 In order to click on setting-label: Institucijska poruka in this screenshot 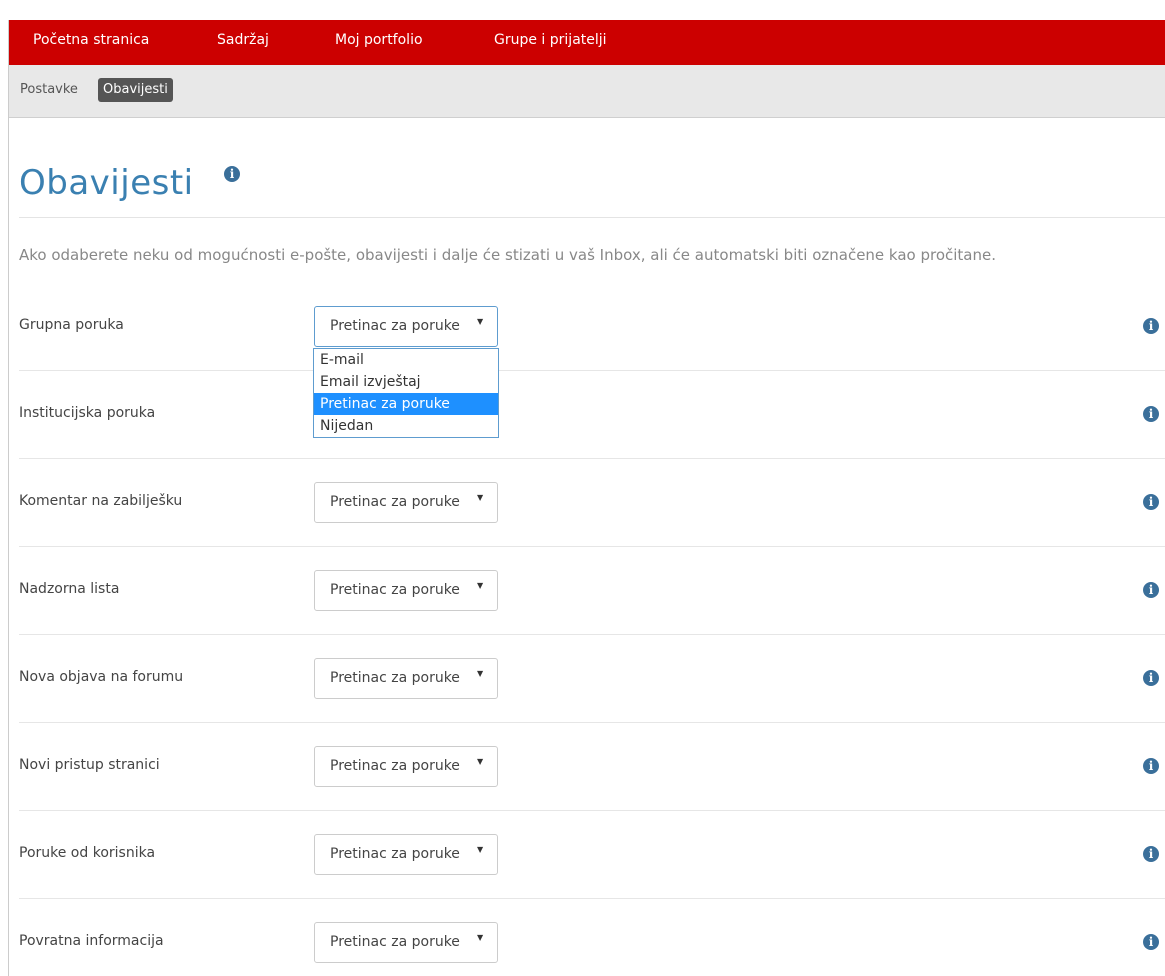, I will do `click(87, 413)`.